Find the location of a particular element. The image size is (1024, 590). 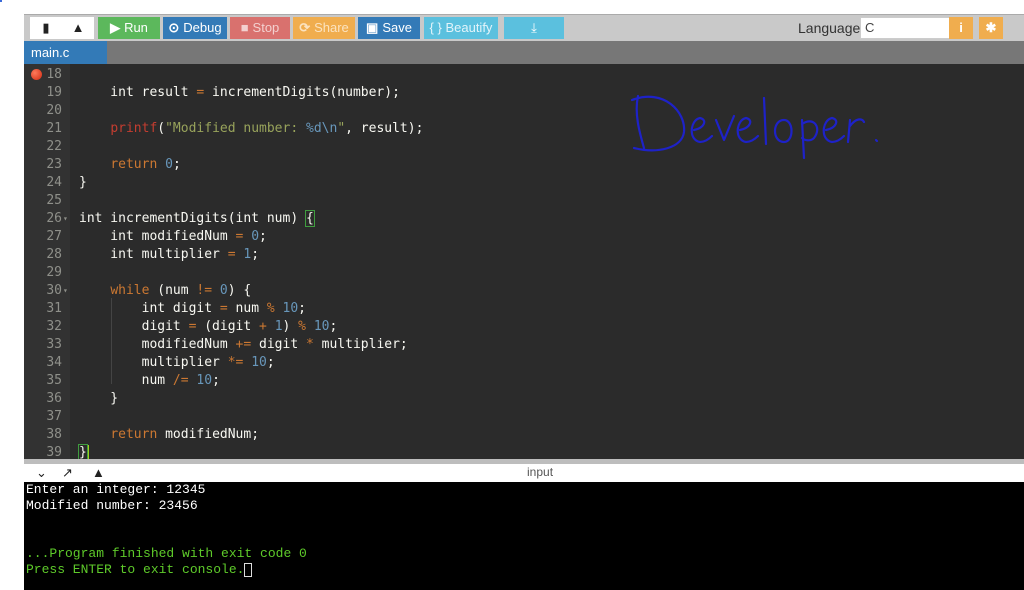

gear-icon: ✱ is located at coordinates (991, 27).